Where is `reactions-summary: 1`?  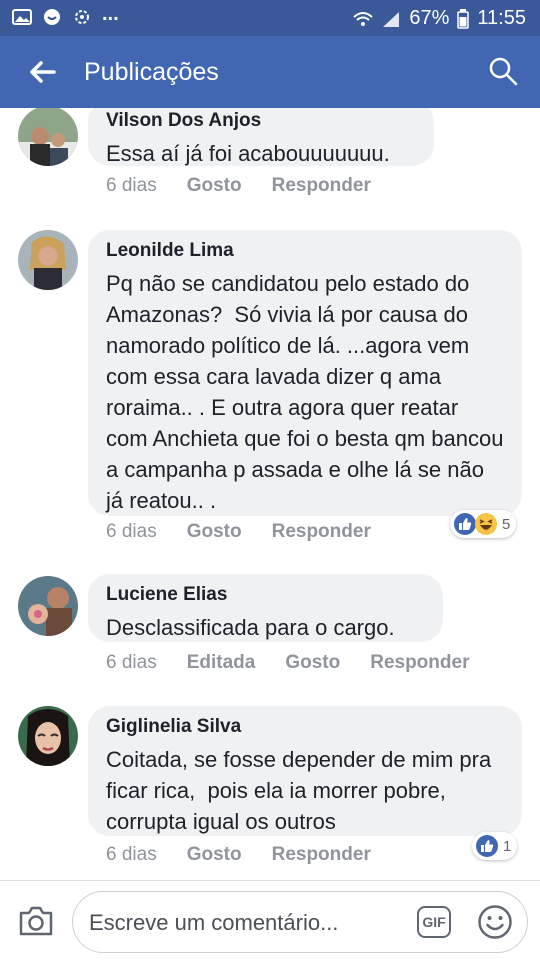 reactions-summary: 1 is located at coordinates (495, 846).